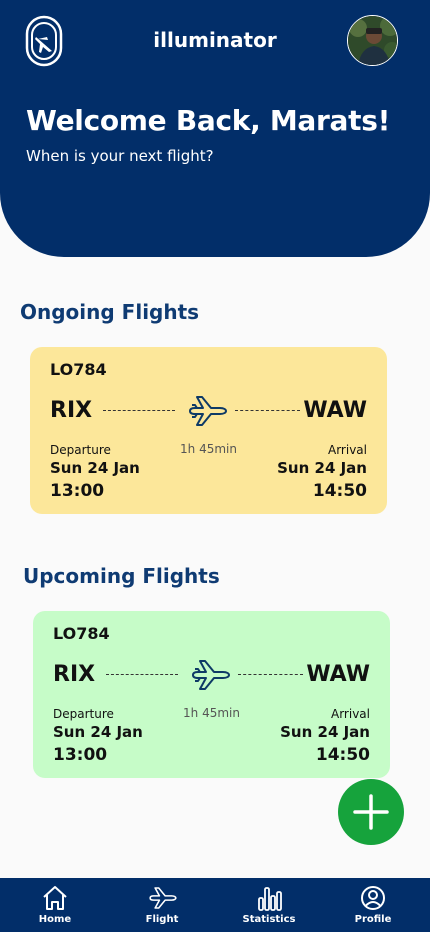  I want to click on add-flight-button, so click(371, 812).